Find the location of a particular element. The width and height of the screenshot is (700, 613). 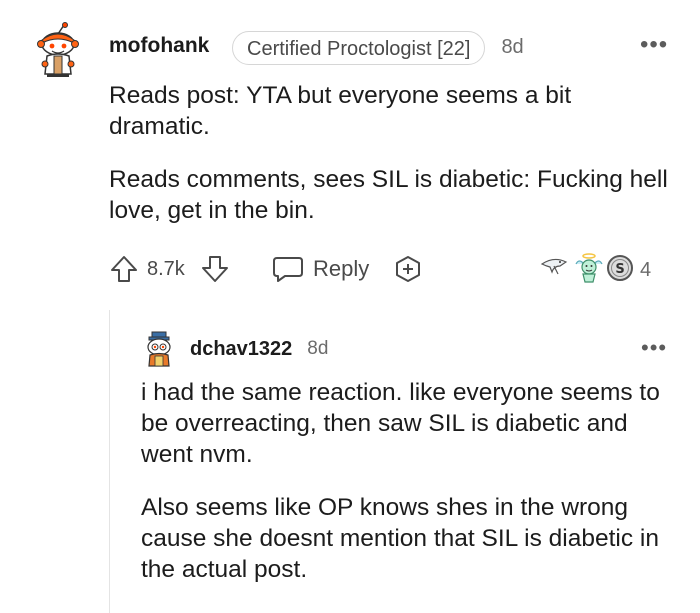

award-count: 4 is located at coordinates (646, 270).